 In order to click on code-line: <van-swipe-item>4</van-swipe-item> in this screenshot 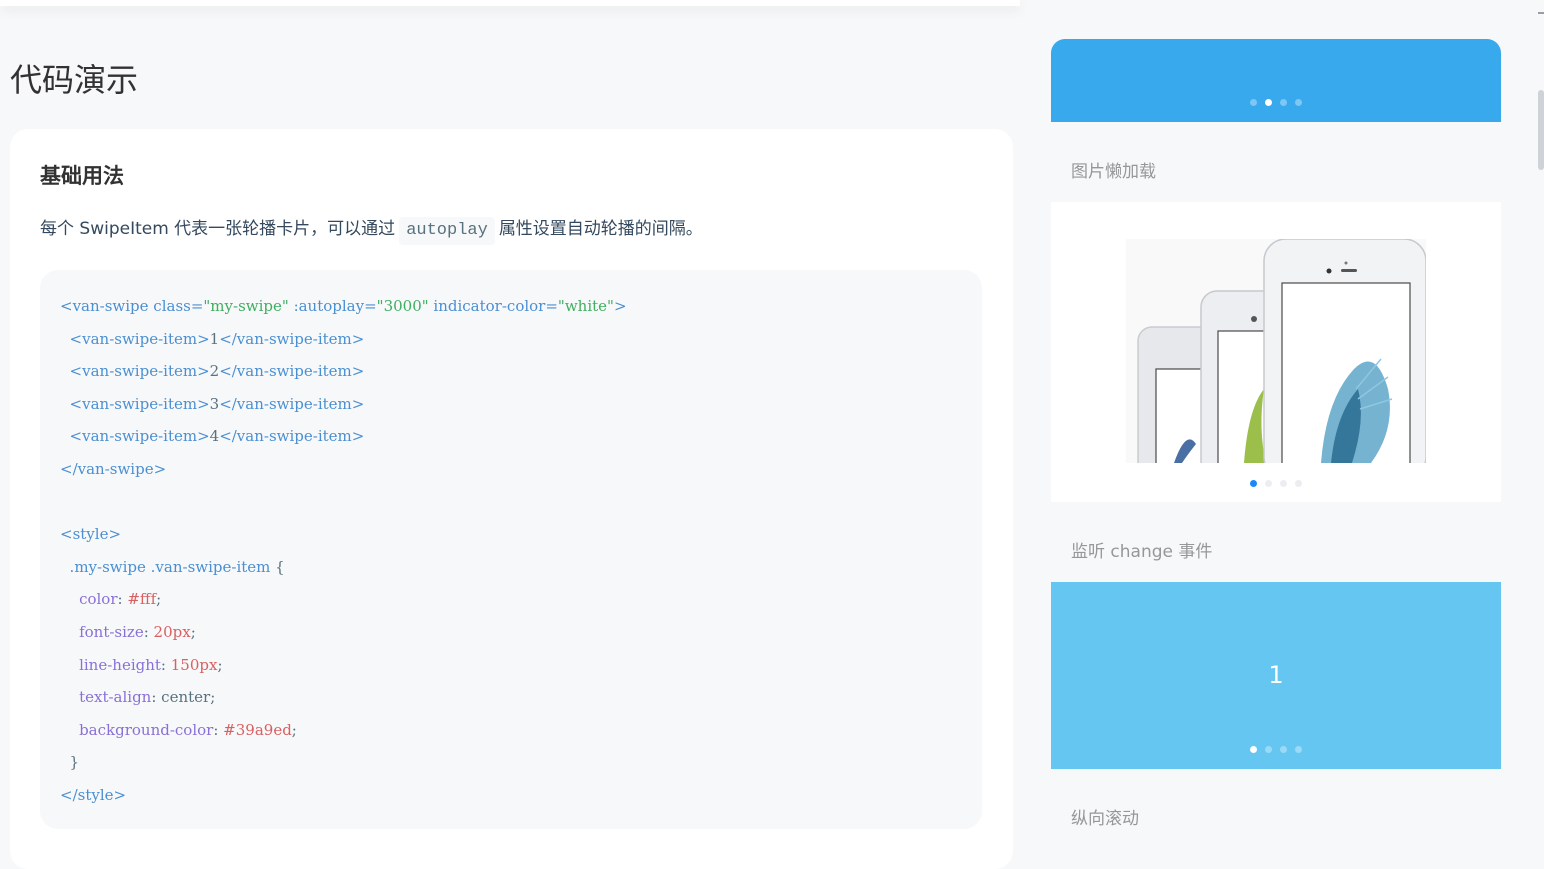, I will do `click(511, 436)`.